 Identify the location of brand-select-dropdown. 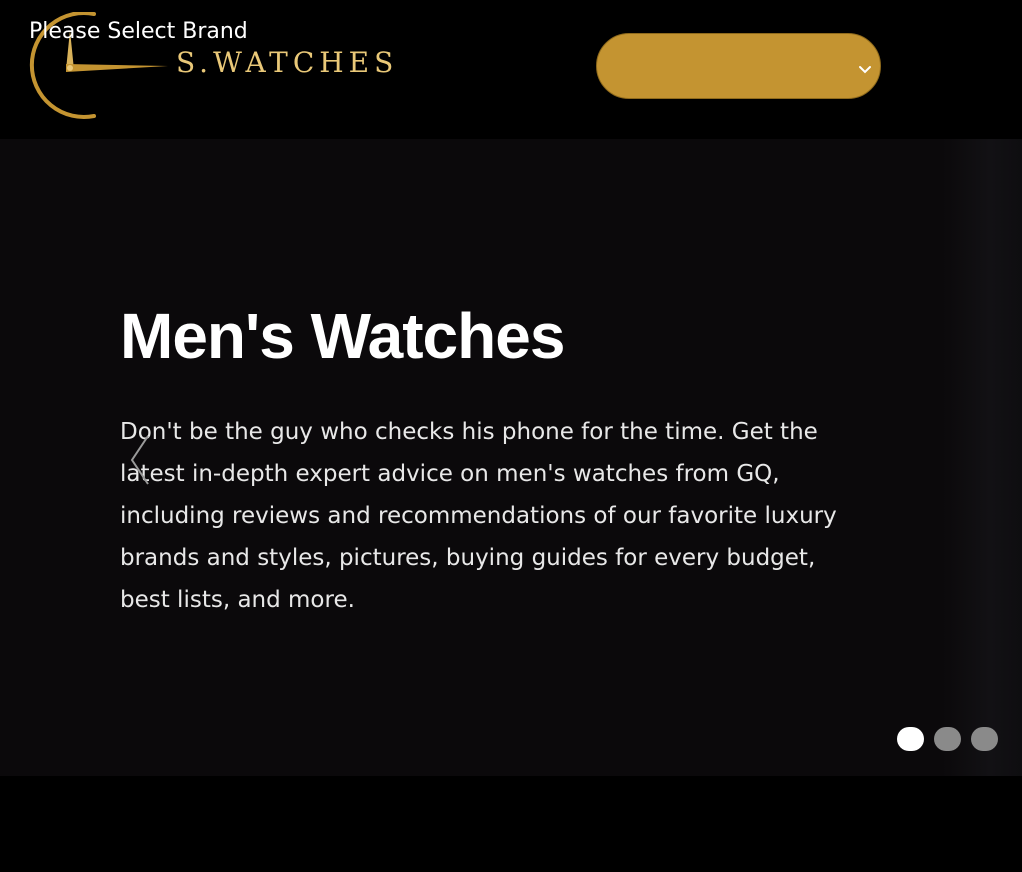
(738, 66).